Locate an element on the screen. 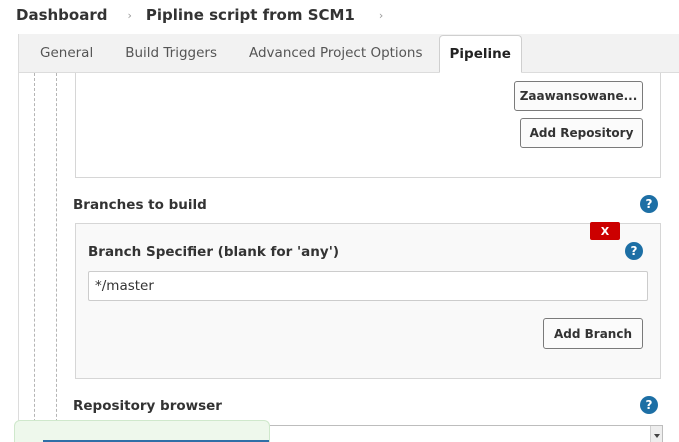 This screenshot has width=679, height=442. tab-pipeline: Pipeline is located at coordinates (480, 54).